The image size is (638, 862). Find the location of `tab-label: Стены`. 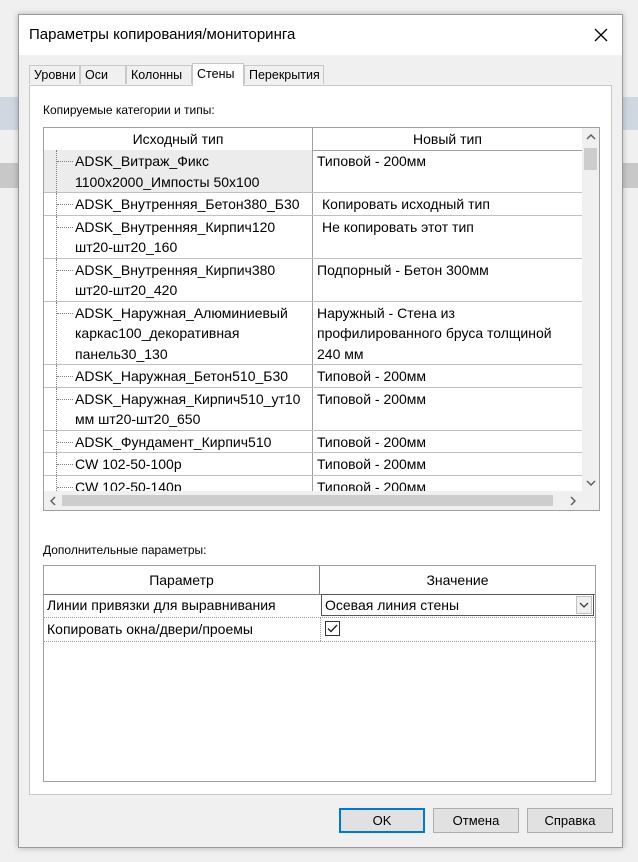

tab-label: Стены is located at coordinates (216, 74).